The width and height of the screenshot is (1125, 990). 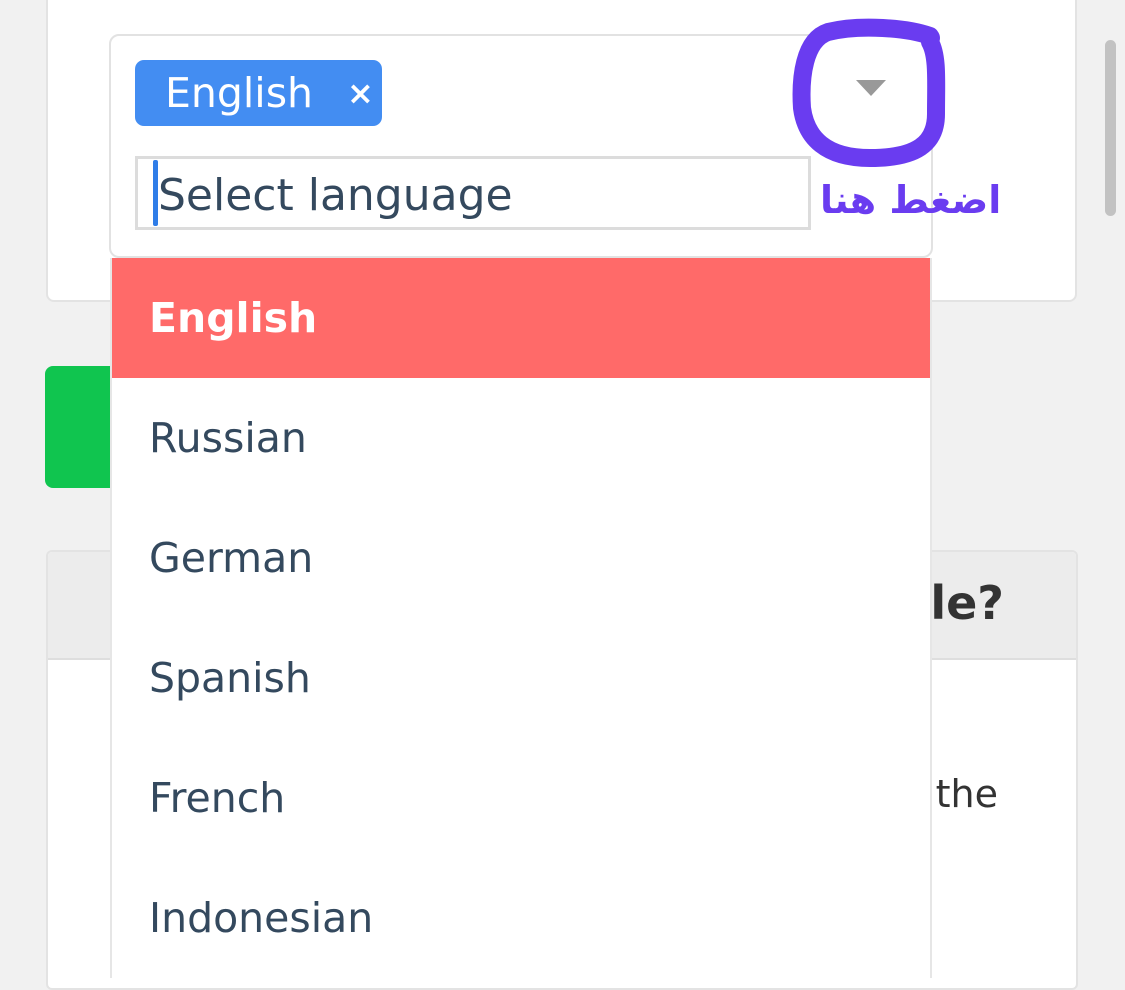 I want to click on annotation-text: اضغط هنا, so click(x=911, y=200).